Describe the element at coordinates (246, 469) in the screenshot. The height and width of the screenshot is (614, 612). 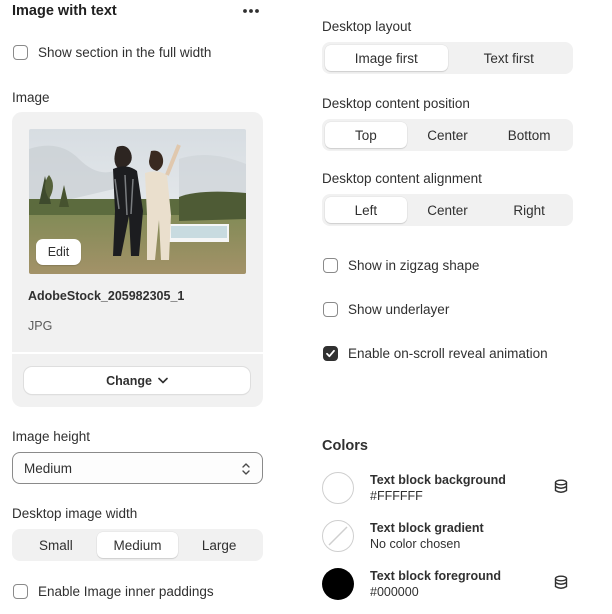
I see `select-arrows-icon` at that location.